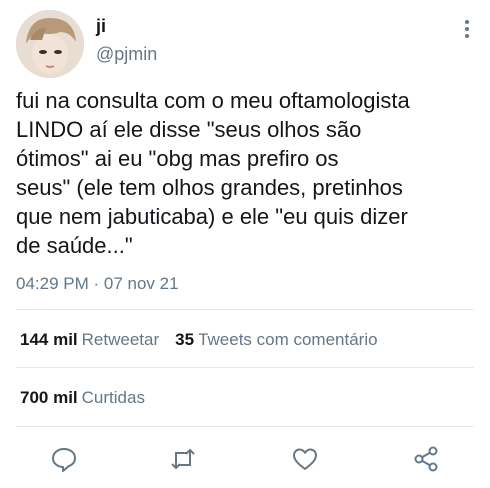 This screenshot has width=490, height=488. I want to click on likes-stats-row: 700 mil Curtidas, so click(82, 398).